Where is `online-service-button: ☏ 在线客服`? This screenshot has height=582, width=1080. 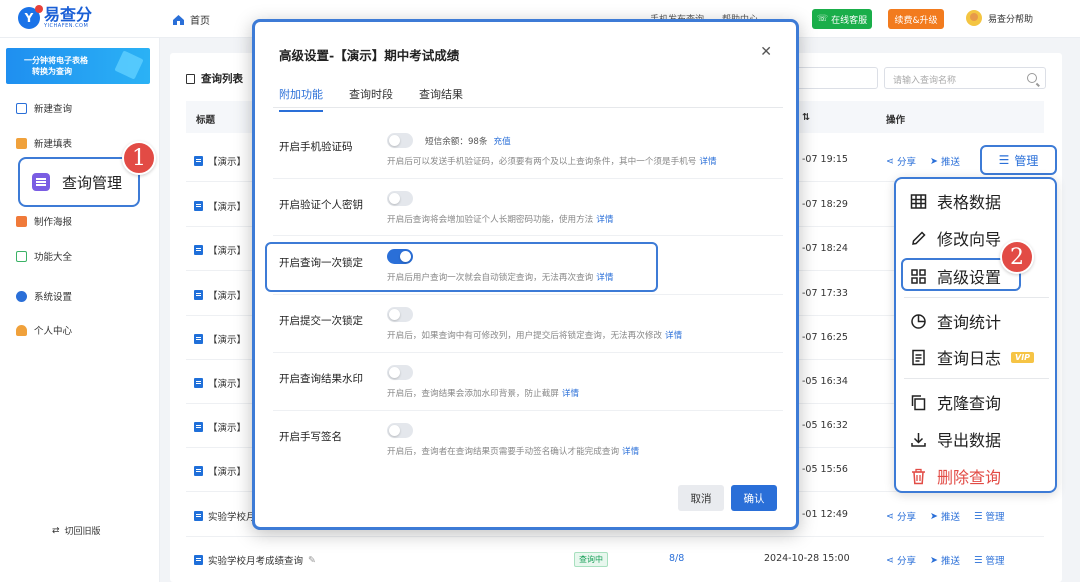
online-service-button: ☏ 在线客服 is located at coordinates (842, 19).